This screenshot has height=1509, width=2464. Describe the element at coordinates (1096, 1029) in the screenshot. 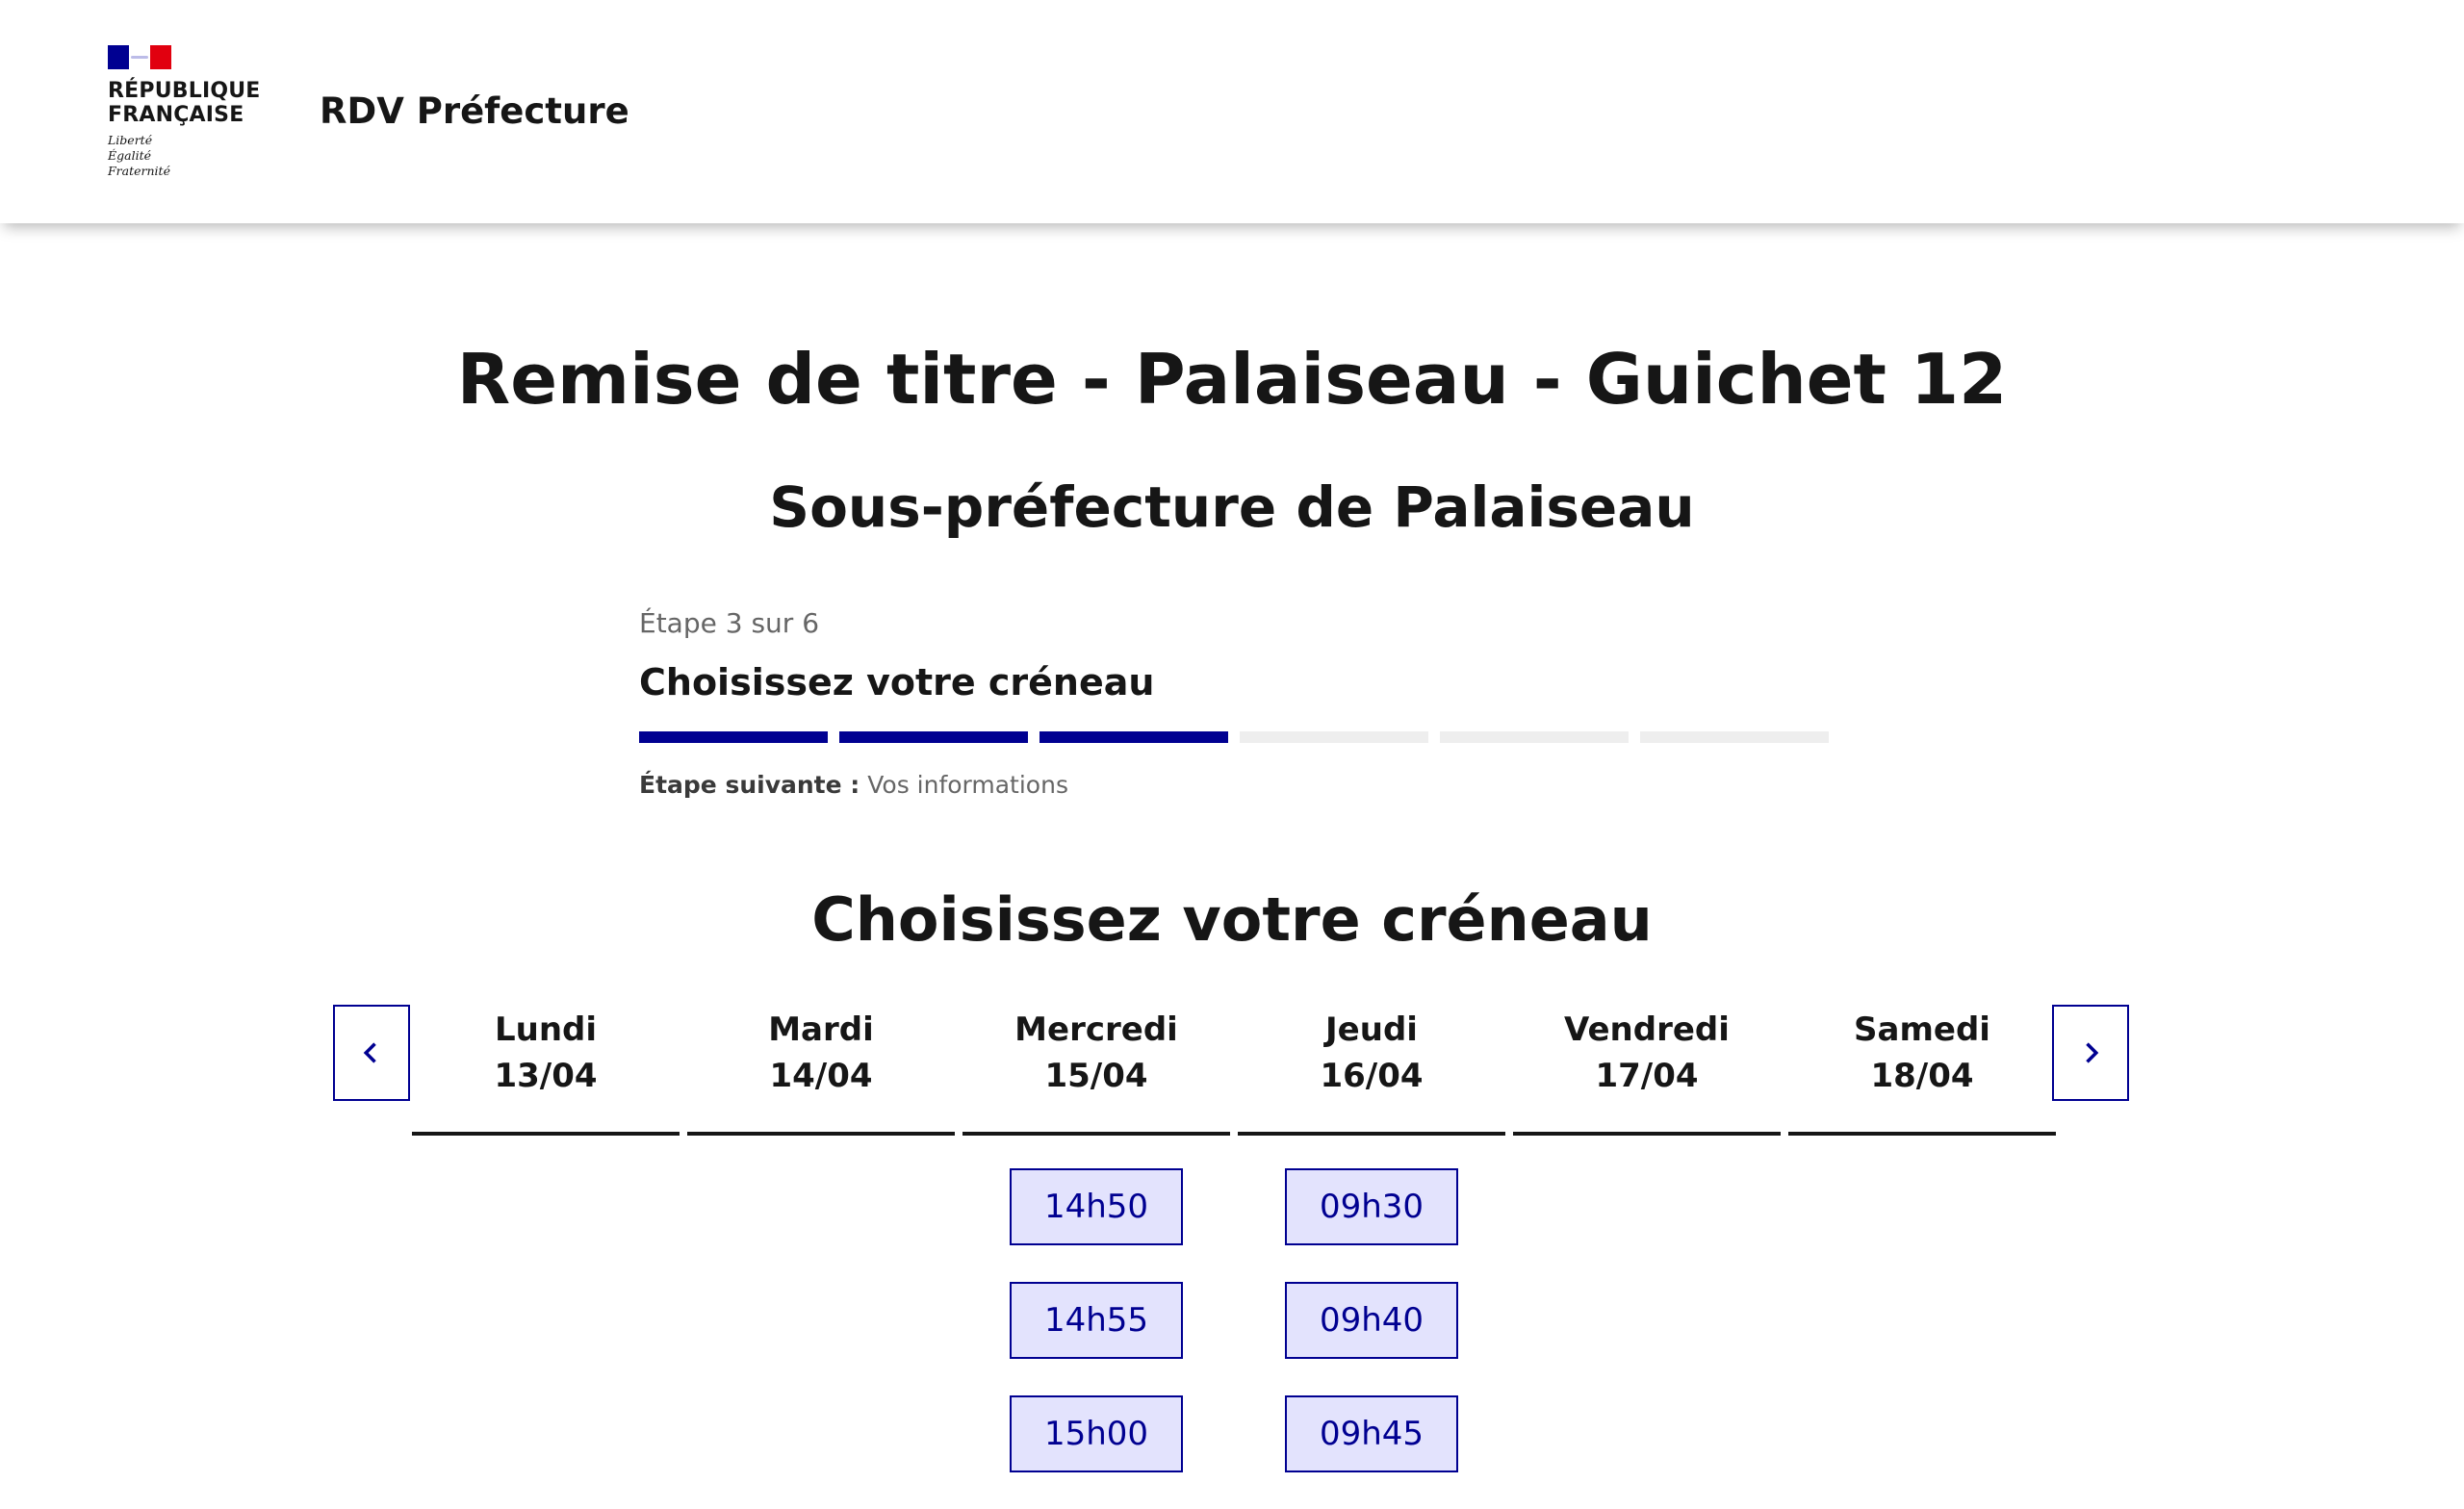

I see `day-name: Mercredi` at that location.